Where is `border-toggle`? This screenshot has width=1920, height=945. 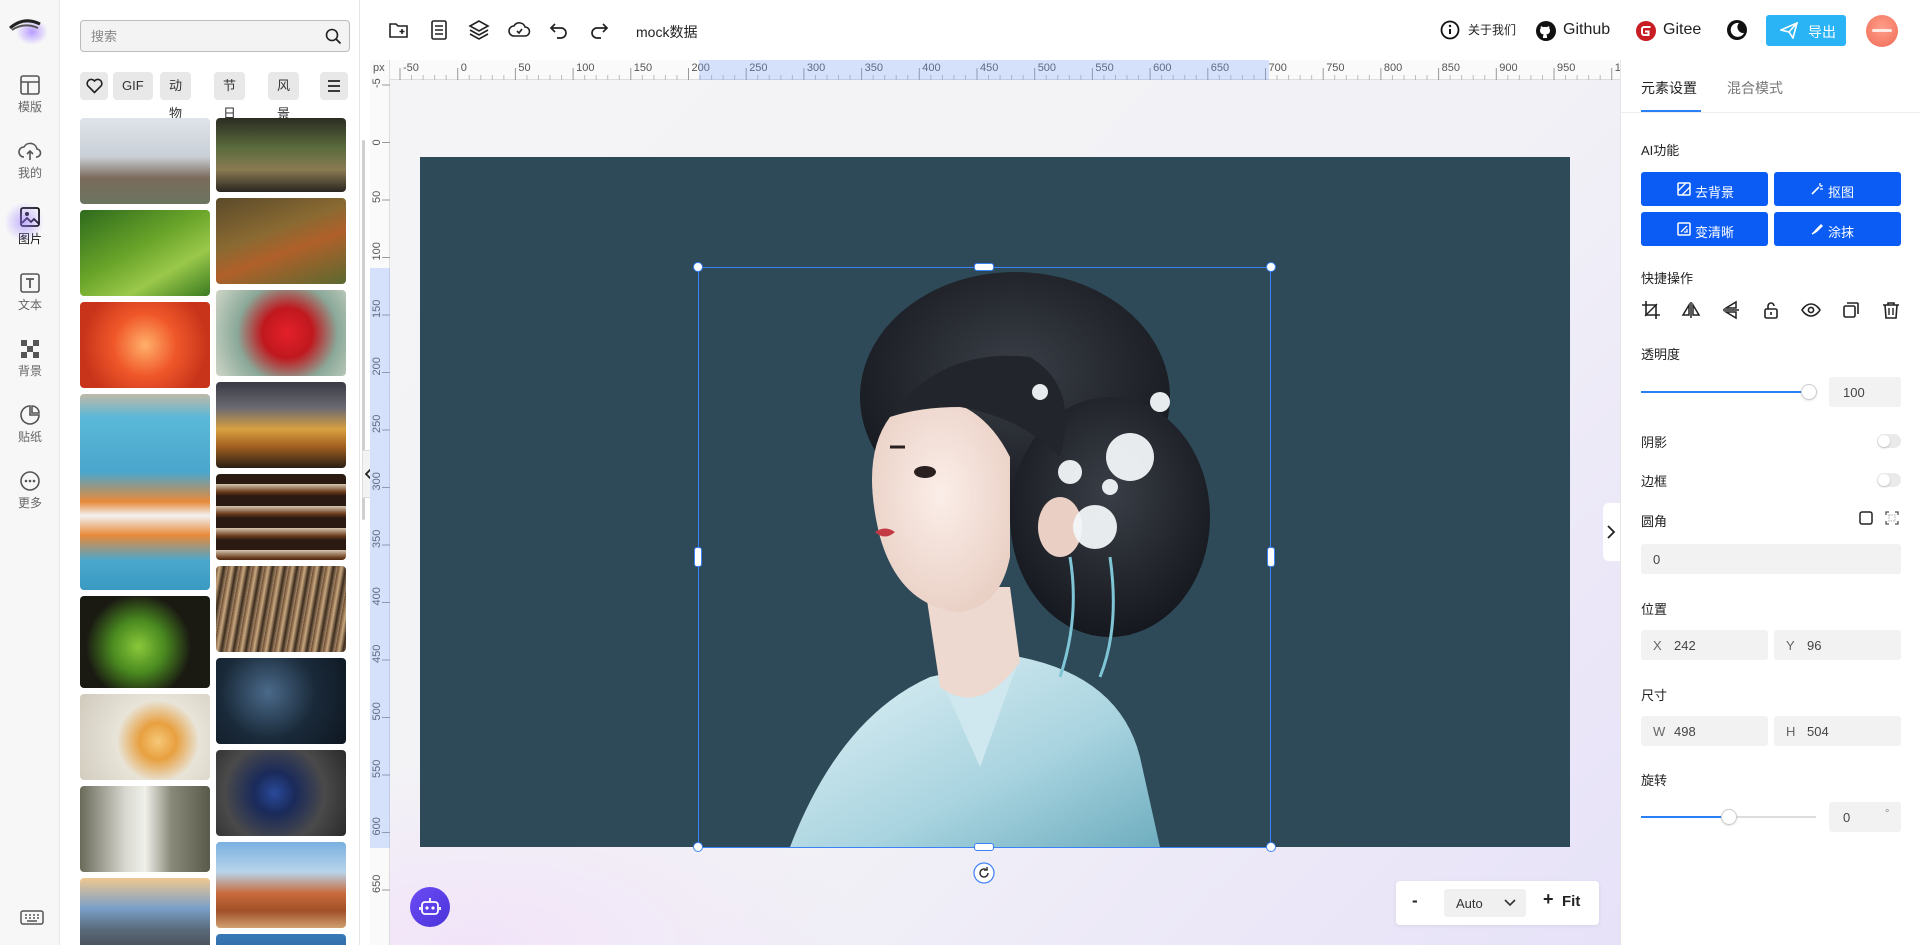 border-toggle is located at coordinates (1889, 480).